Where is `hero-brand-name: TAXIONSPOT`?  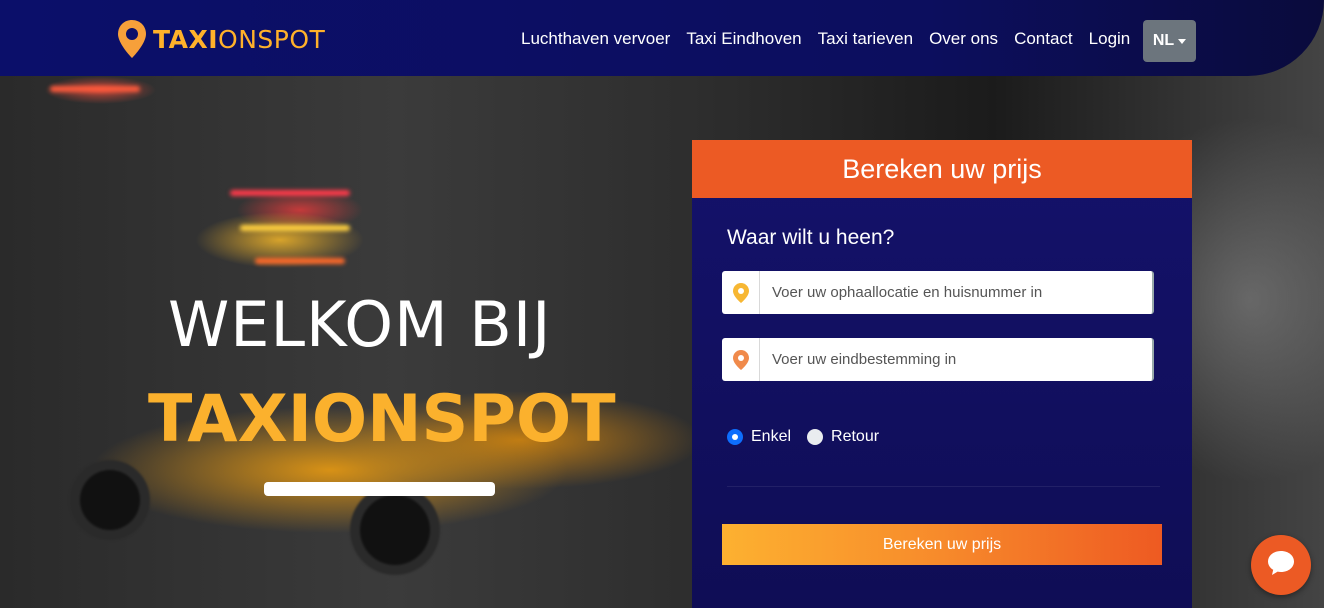
hero-brand-name: TAXIONSPOT is located at coordinates (382, 419).